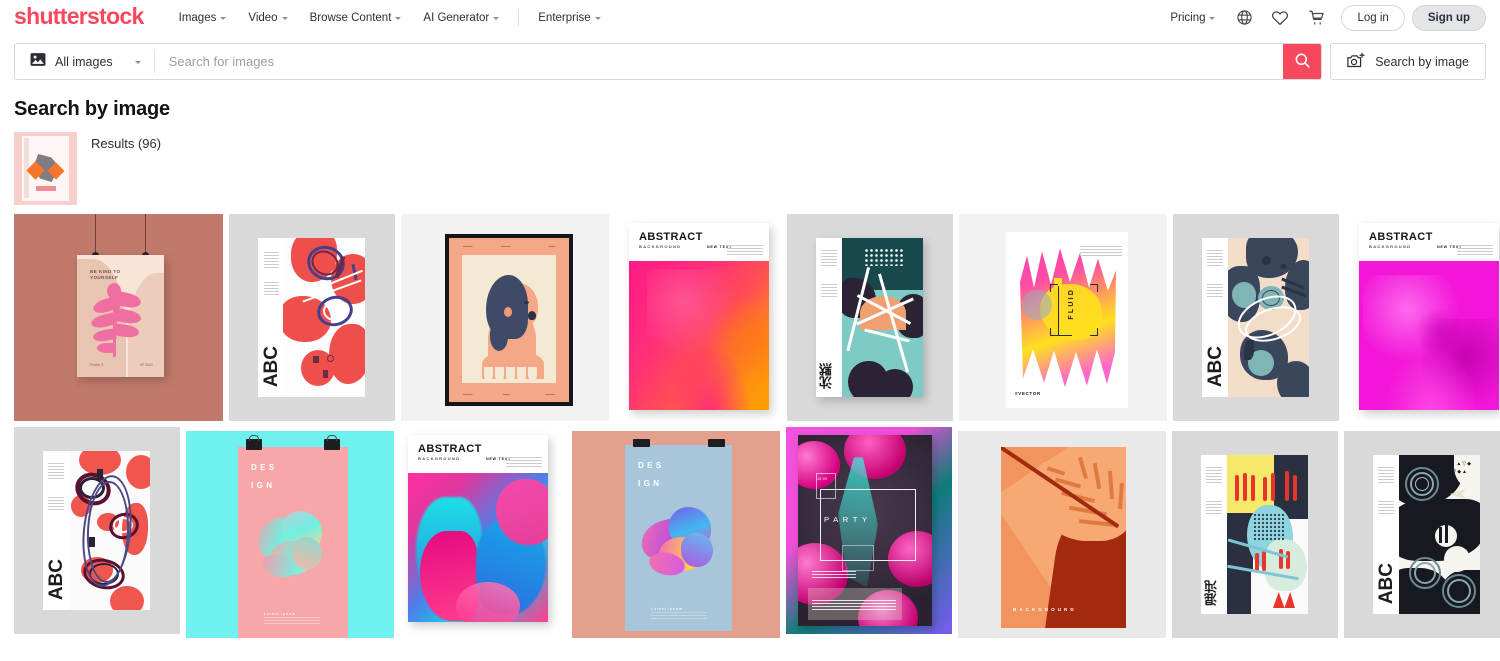 Image resolution: width=1500 pixels, height=661 pixels. I want to click on nav-item-pricing: Pricing, so click(1192, 18).